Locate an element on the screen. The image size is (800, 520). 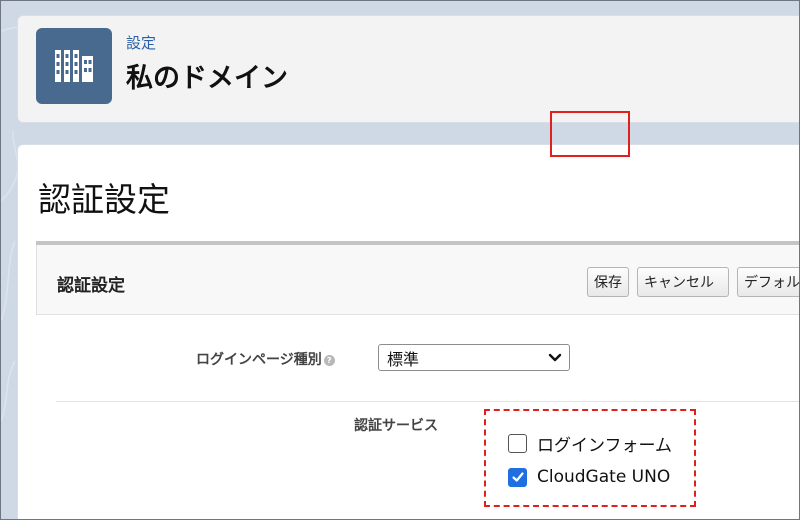
login-page-type-label: ログインページ種別 is located at coordinates (259, 360).